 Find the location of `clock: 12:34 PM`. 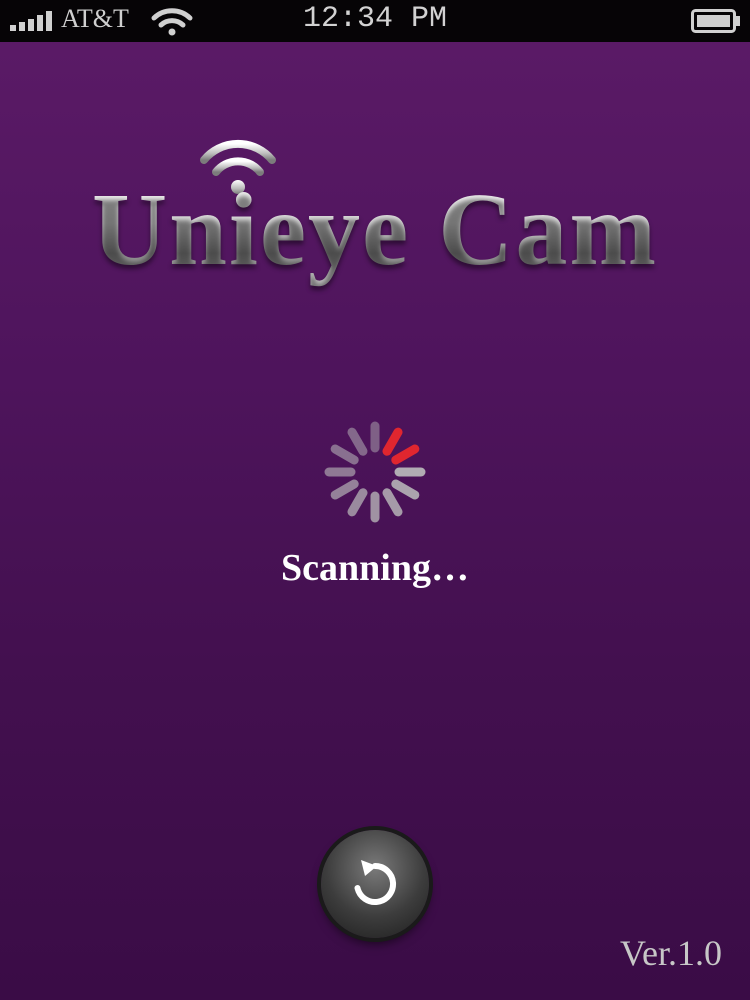

clock: 12:34 PM is located at coordinates (375, 19).